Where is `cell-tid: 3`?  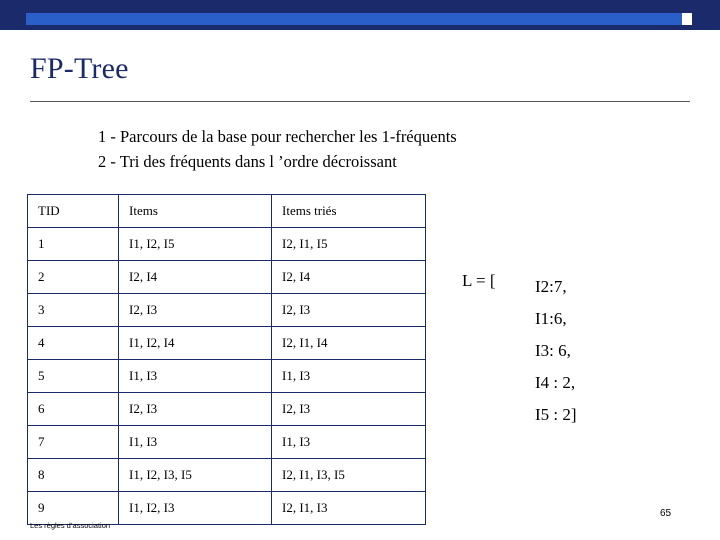 cell-tid: 3 is located at coordinates (73, 310).